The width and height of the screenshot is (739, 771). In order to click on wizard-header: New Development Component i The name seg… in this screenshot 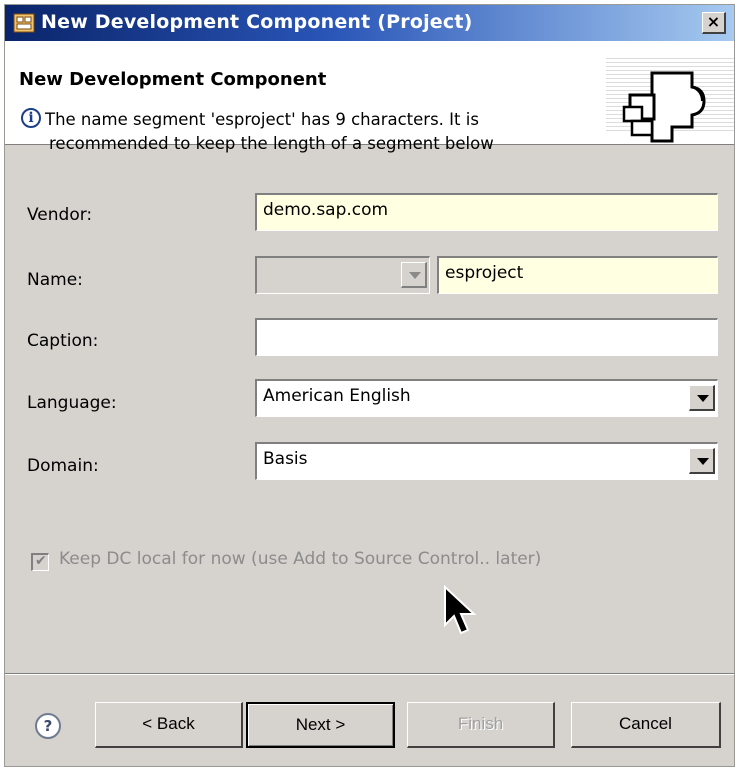, I will do `click(369, 97)`.